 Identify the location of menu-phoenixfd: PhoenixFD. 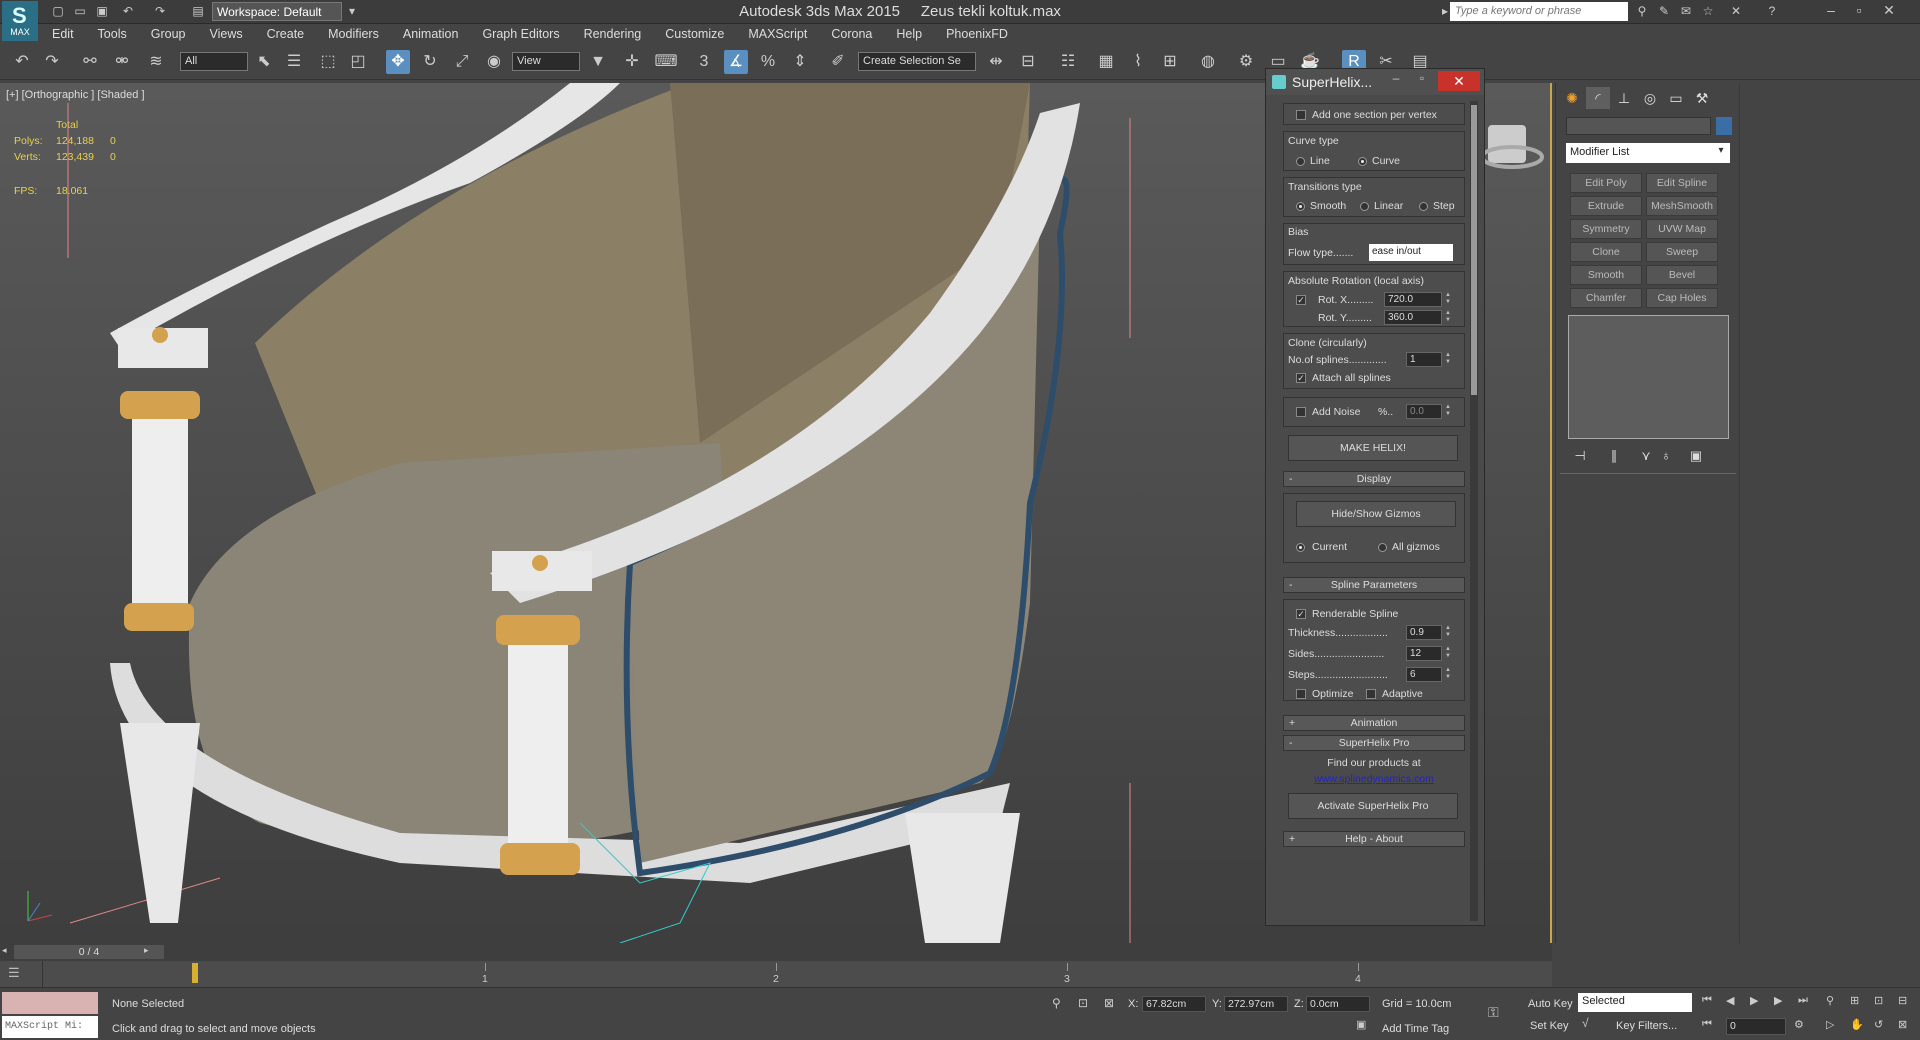
(977, 34).